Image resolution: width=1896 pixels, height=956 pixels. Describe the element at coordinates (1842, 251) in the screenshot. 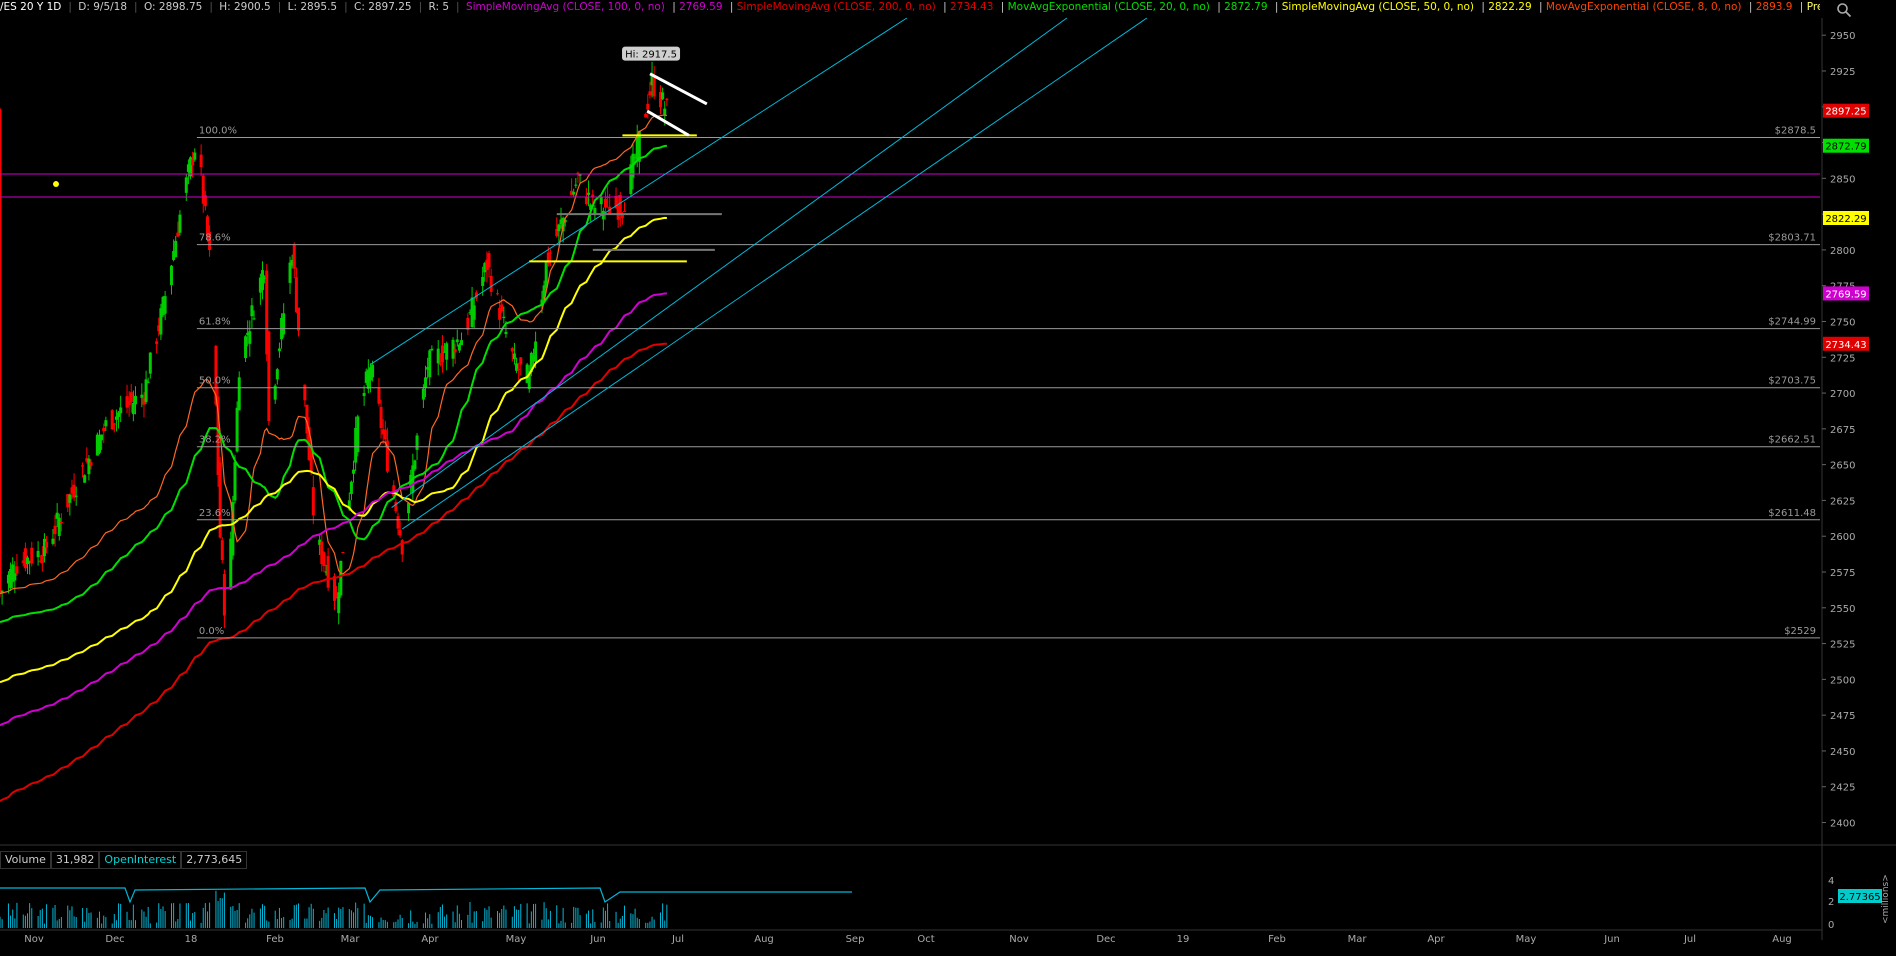

I see `y-tick-label: 2800` at that location.